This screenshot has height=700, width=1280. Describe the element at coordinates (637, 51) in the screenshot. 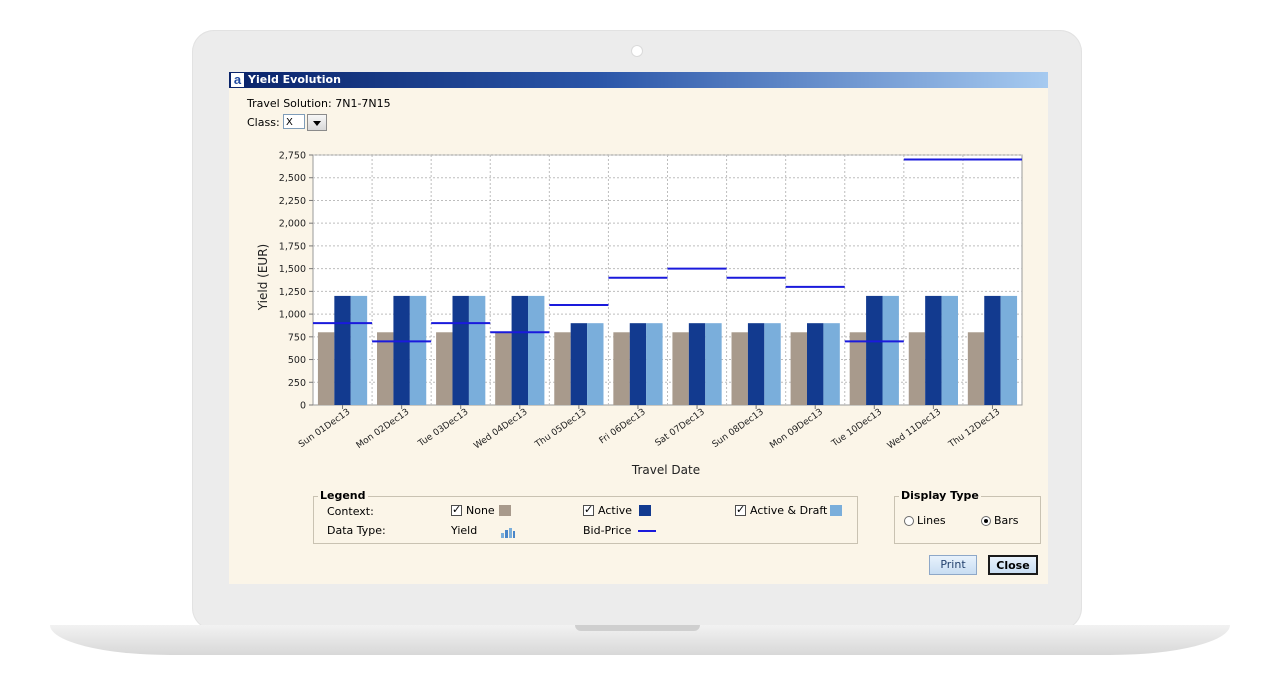

I see `webcam-icon` at that location.